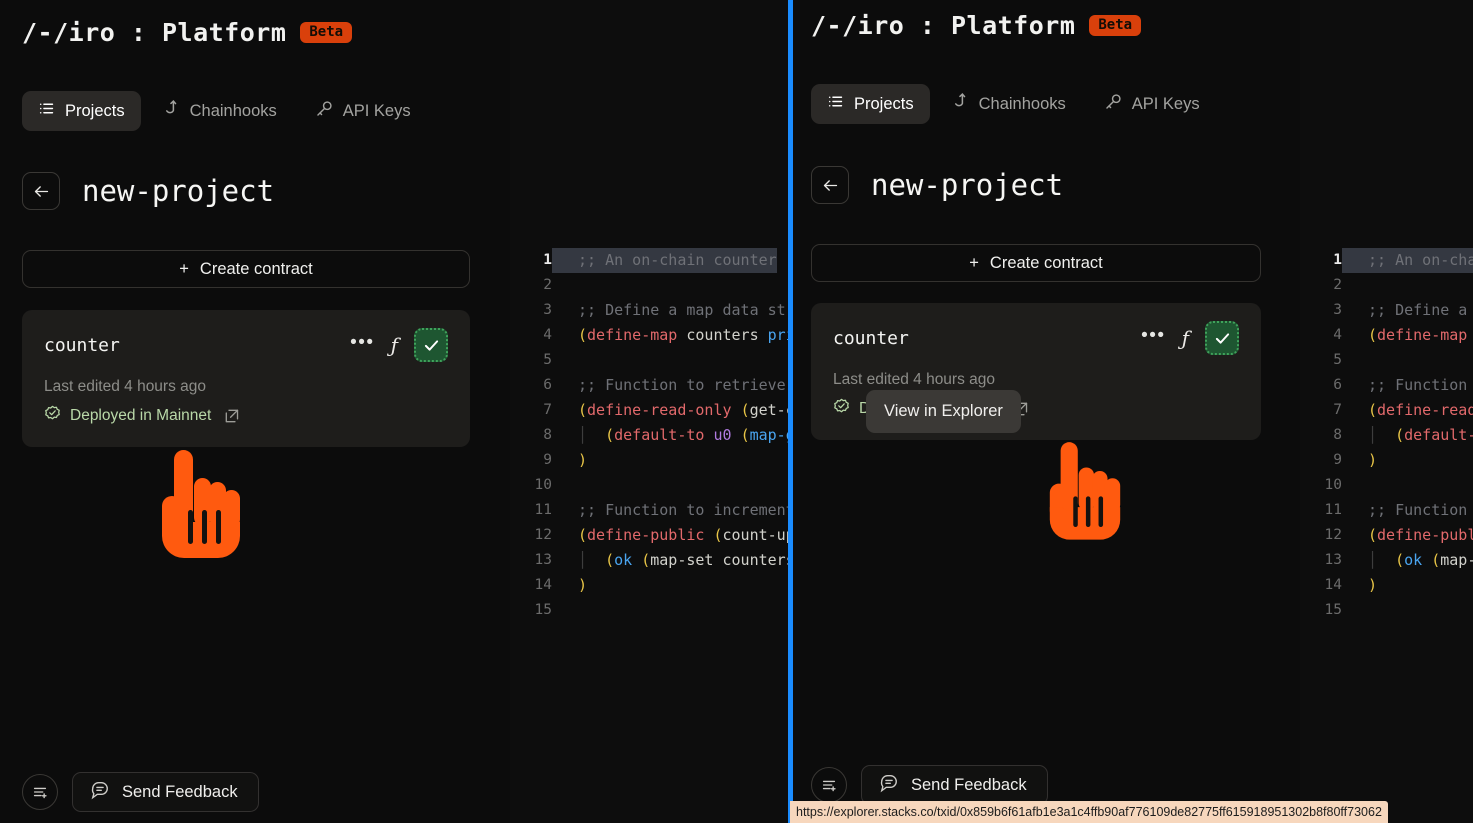  What do you see at coordinates (431, 345) in the screenshot?
I see `deploy-check-button` at bounding box center [431, 345].